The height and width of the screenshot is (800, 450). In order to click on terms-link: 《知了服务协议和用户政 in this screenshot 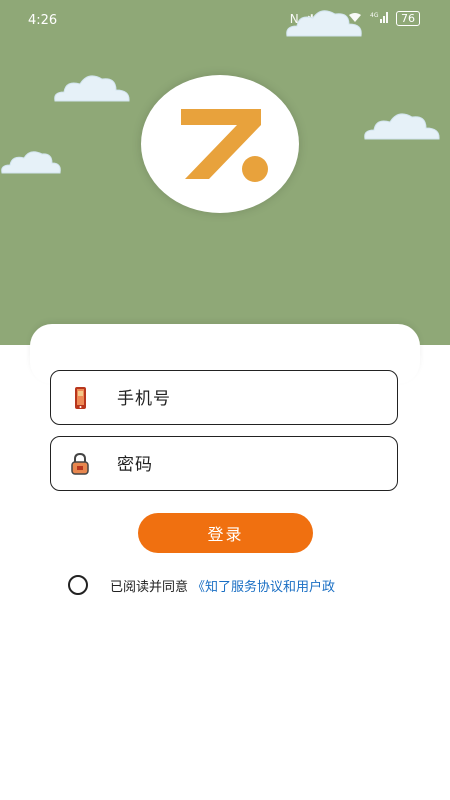, I will do `click(263, 585)`.